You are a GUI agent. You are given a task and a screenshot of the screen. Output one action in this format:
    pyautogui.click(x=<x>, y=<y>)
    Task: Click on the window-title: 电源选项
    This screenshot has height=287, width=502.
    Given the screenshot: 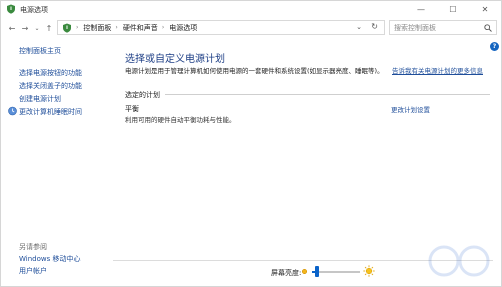 What is the action you would take?
    pyautogui.click(x=34, y=10)
    